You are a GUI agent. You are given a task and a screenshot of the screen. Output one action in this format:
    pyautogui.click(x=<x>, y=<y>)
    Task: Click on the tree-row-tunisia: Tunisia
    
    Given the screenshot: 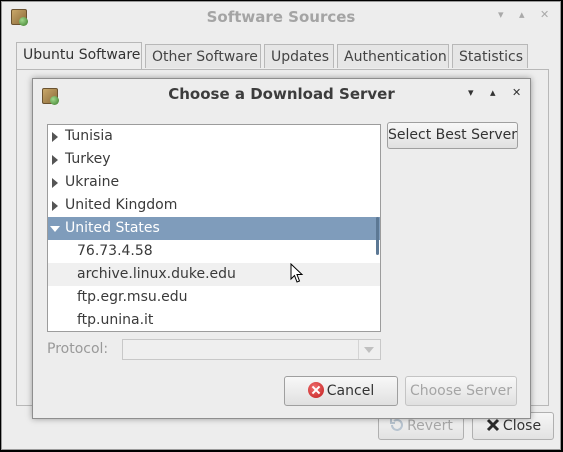 What is the action you would take?
    pyautogui.click(x=214, y=136)
    